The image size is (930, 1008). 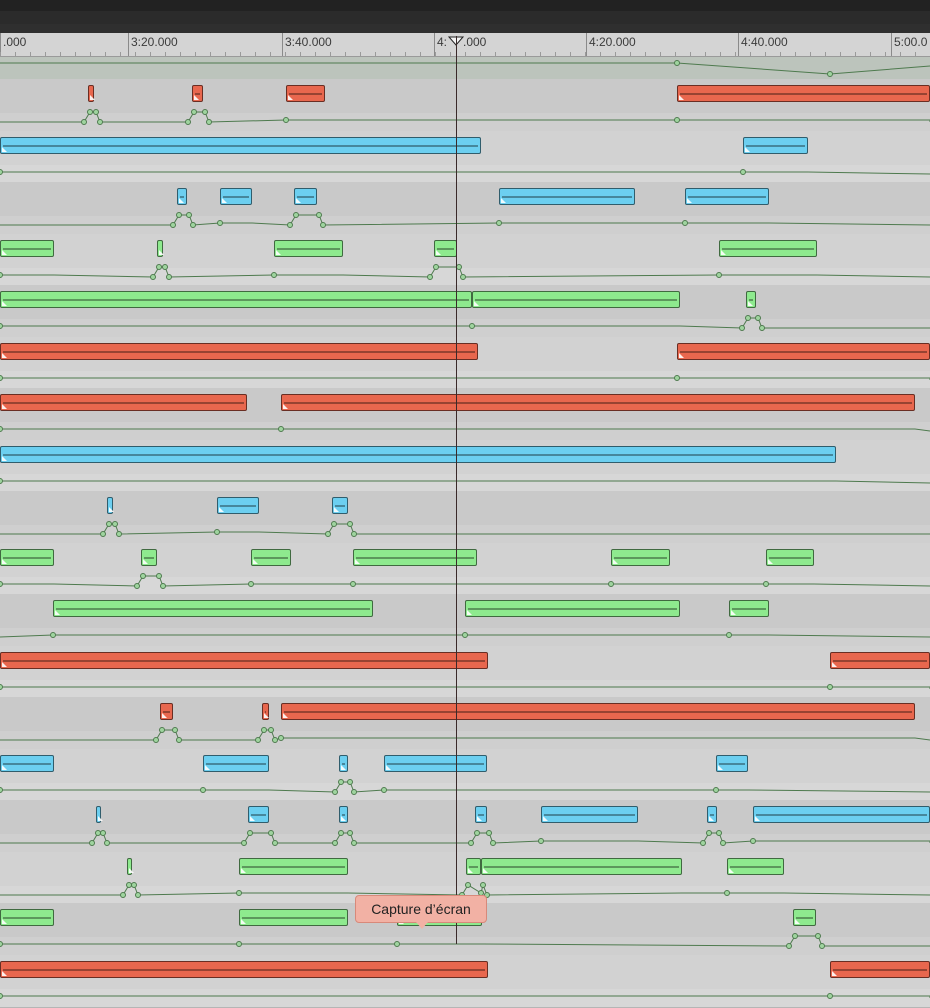 What do you see at coordinates (456, 490) in the screenshot?
I see `playhead-line` at bounding box center [456, 490].